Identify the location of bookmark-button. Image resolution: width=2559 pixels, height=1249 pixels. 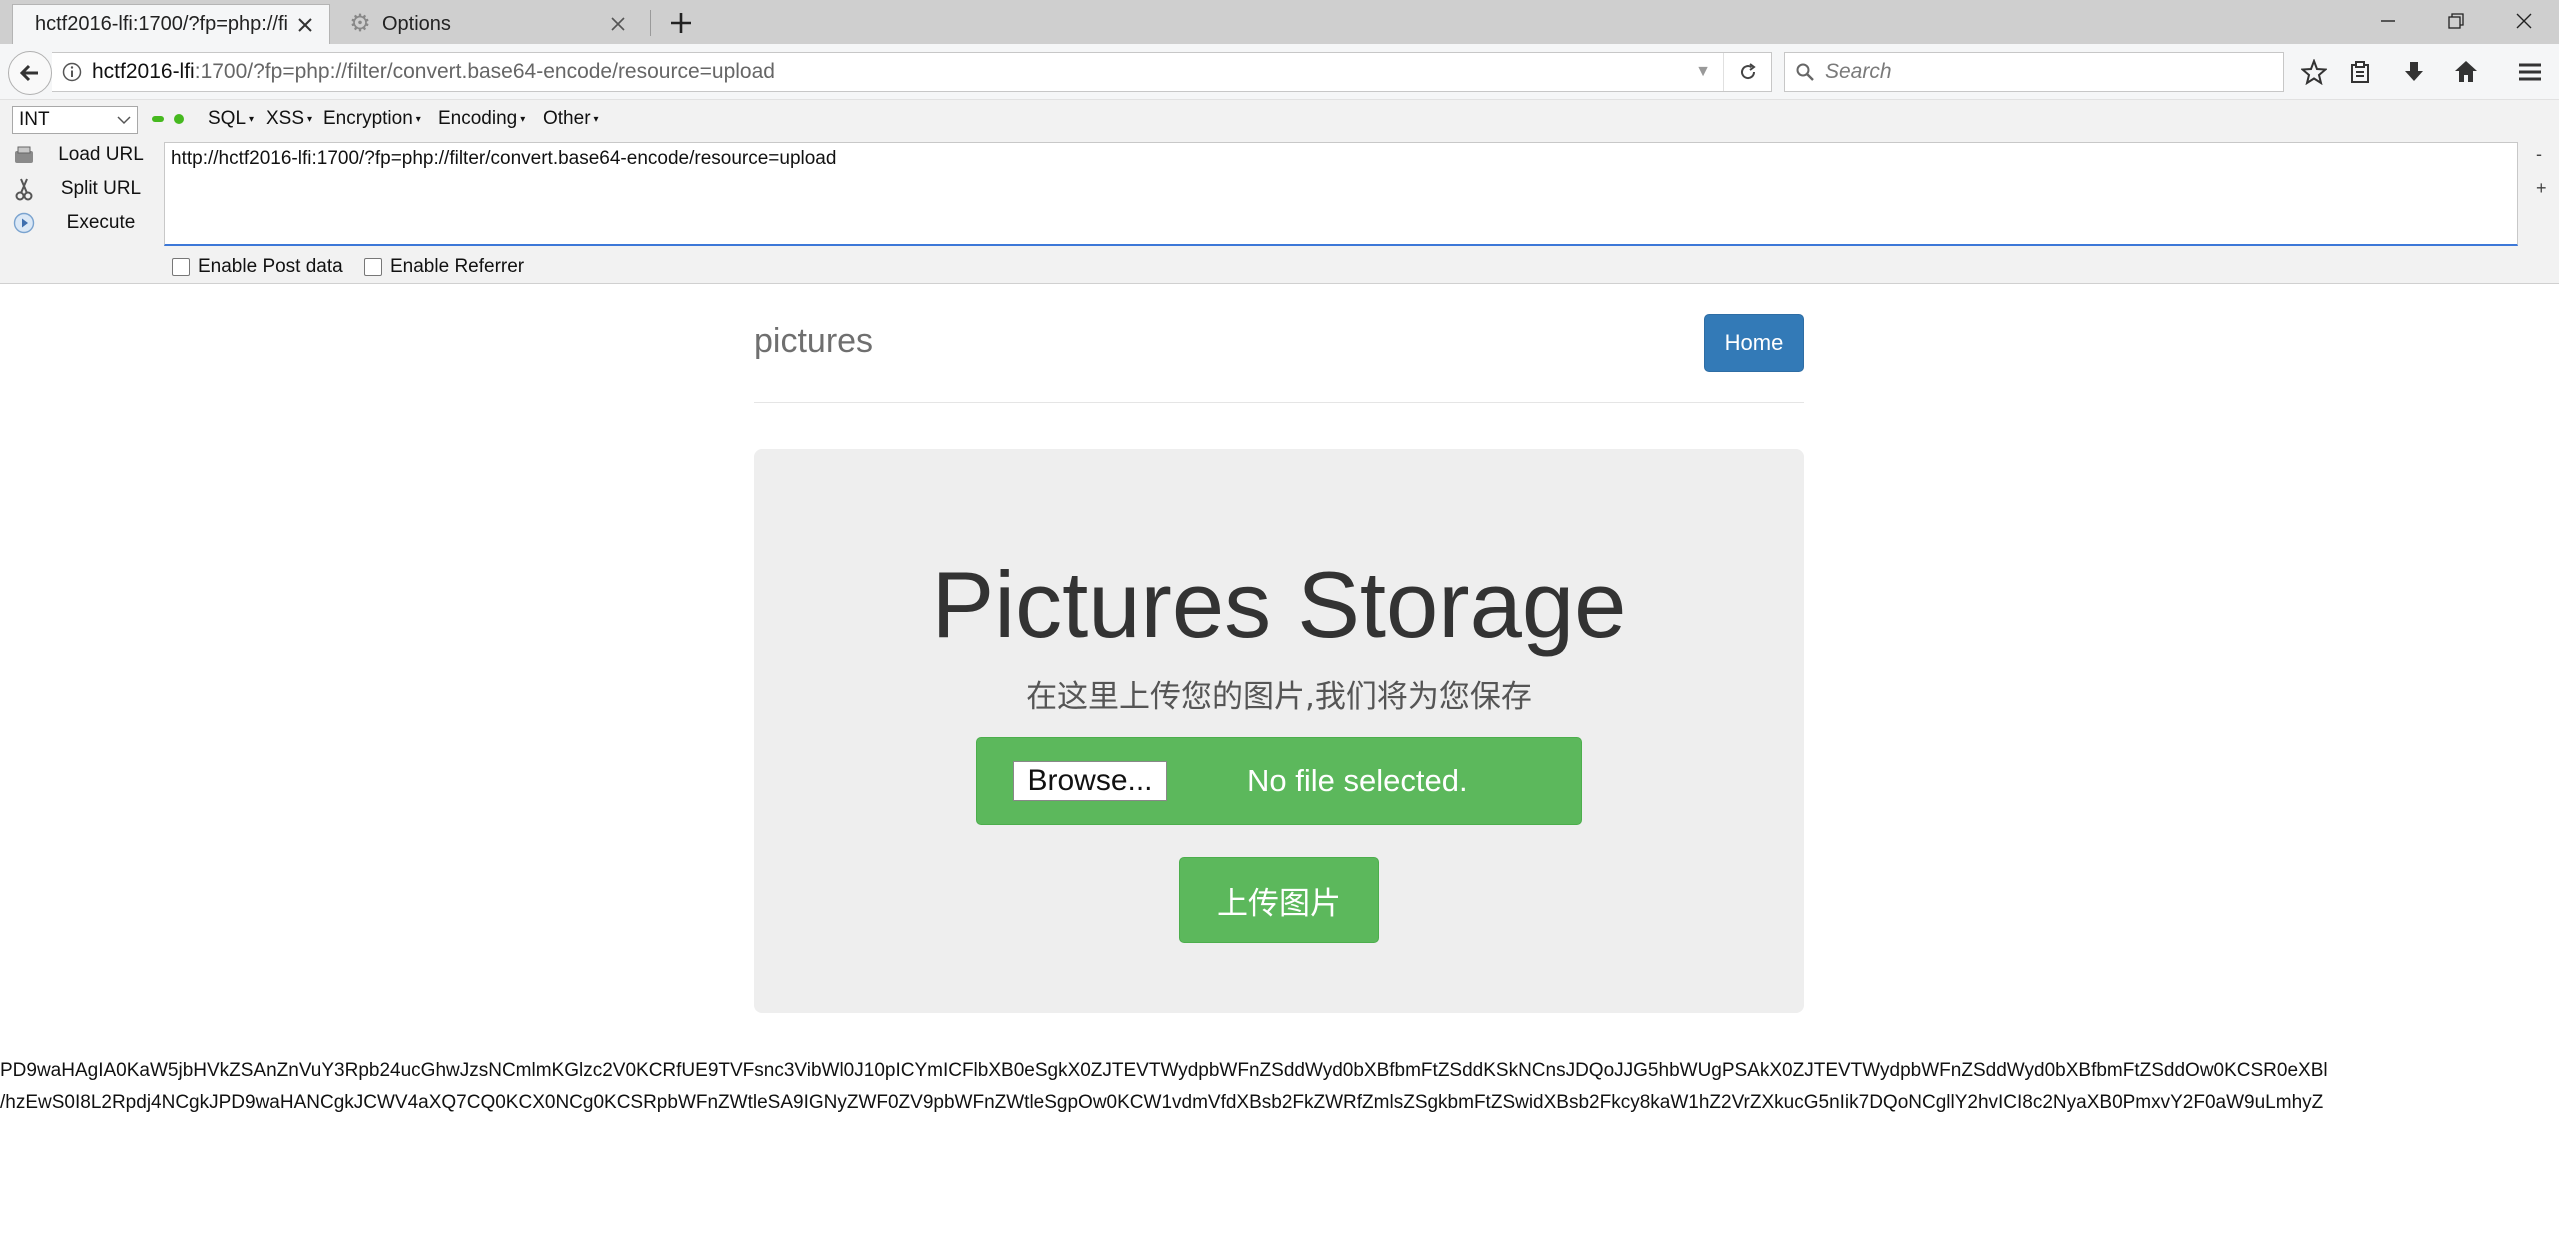
(2314, 72).